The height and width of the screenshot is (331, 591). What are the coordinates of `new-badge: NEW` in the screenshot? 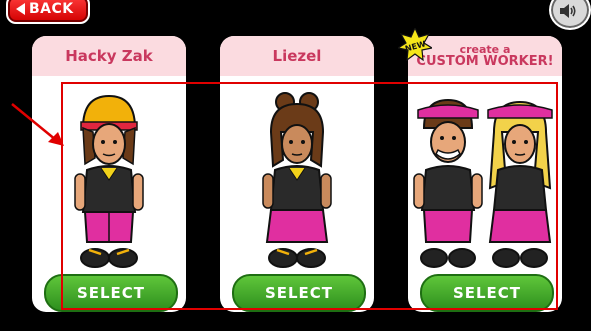 It's located at (415, 45).